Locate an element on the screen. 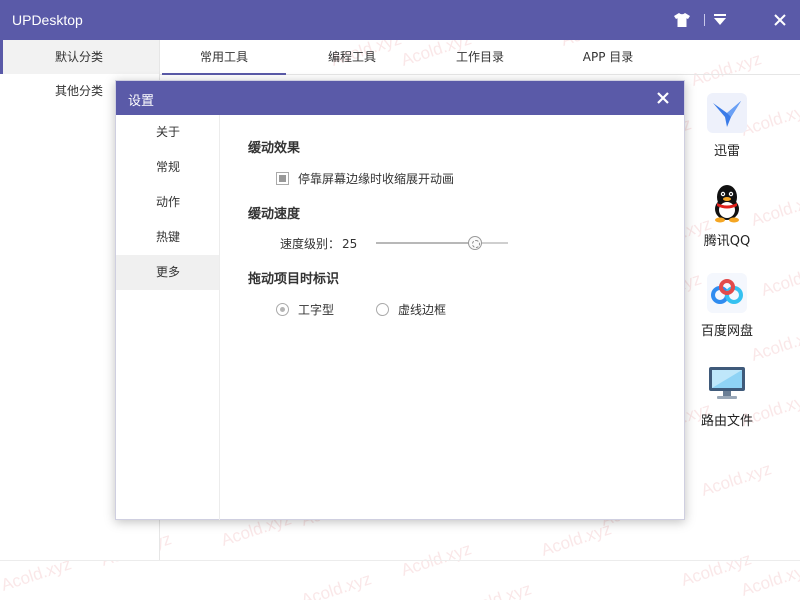 This screenshot has width=800, height=600. easing-animation-checkbox is located at coordinates (282, 178).